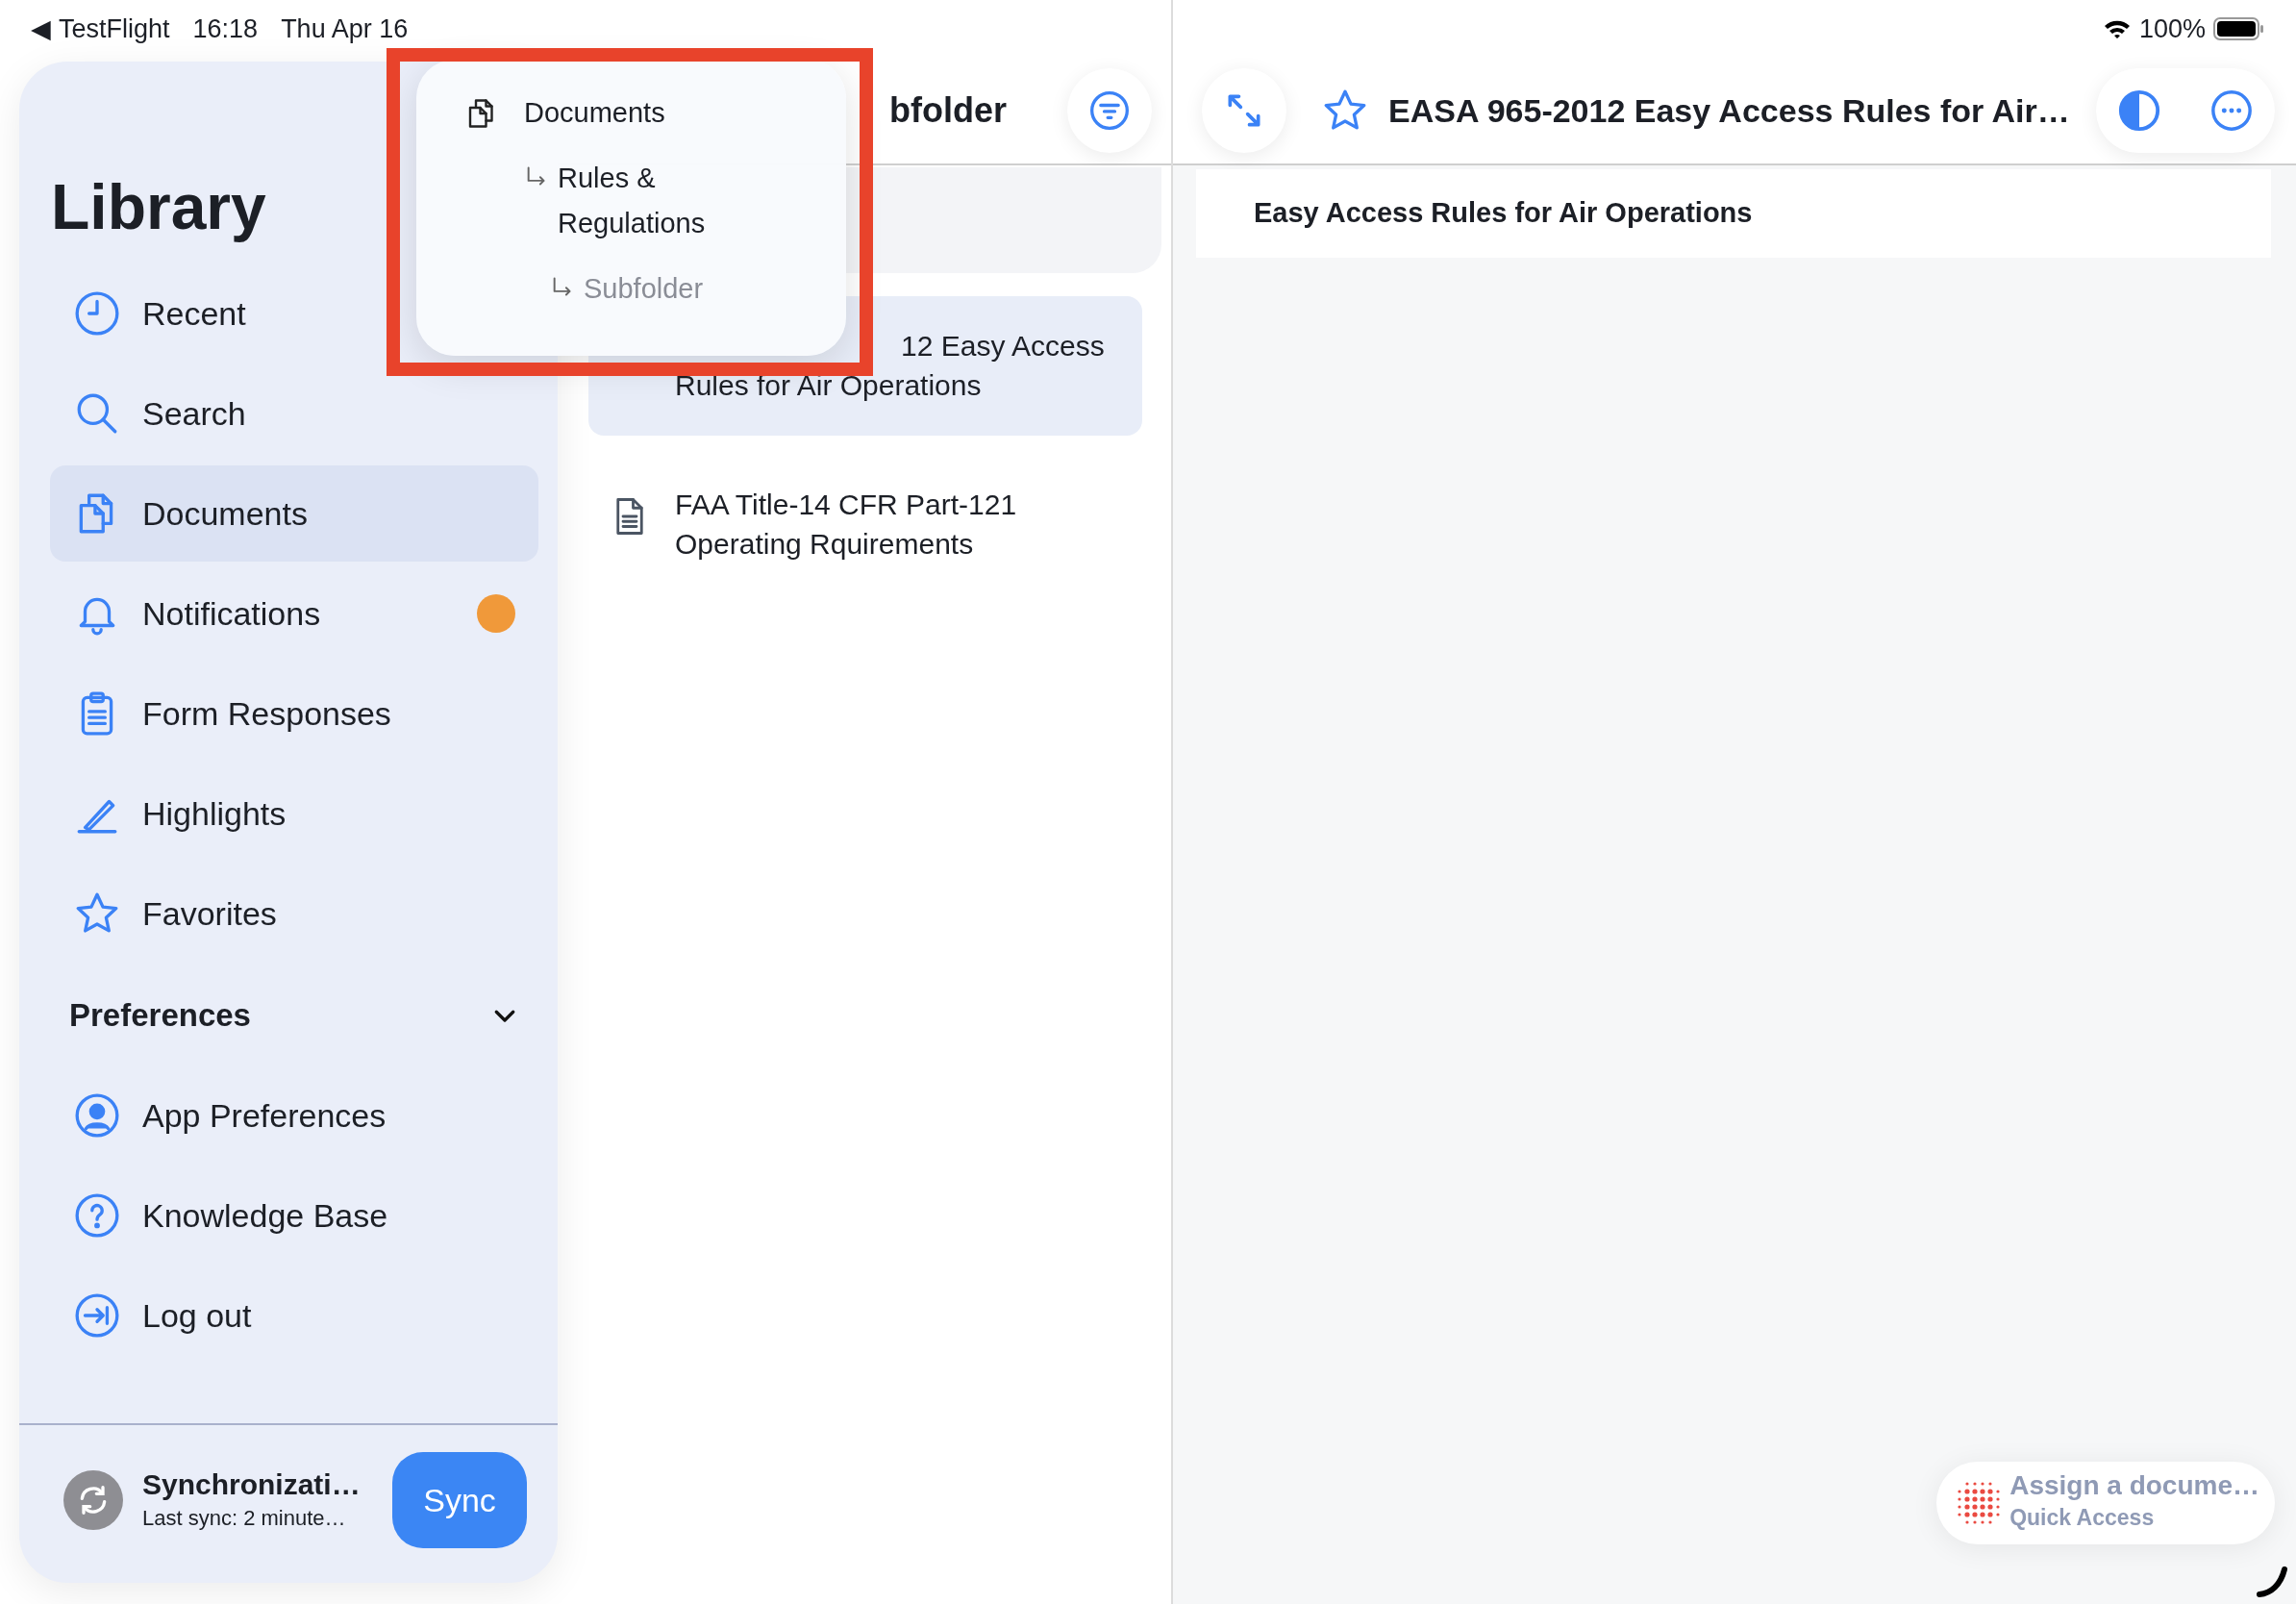 This screenshot has width=2296, height=1604. I want to click on resize-handle-icon, so click(2272, 1582).